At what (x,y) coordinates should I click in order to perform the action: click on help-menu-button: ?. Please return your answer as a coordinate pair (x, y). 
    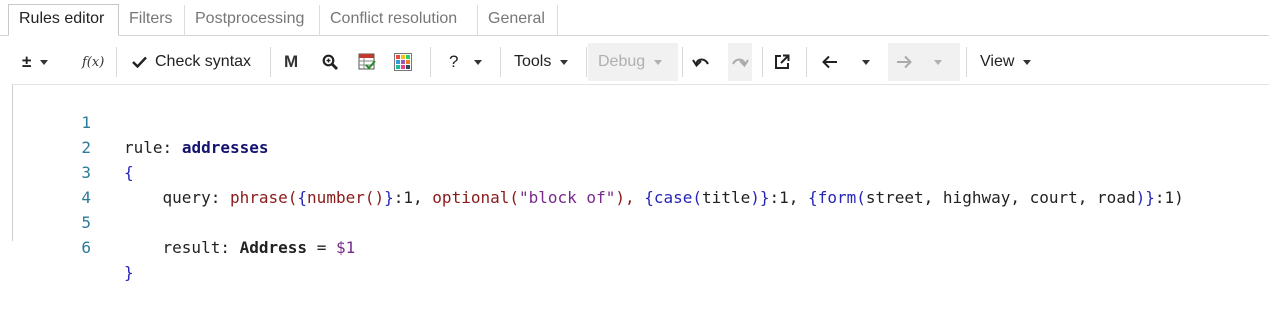
    Looking at the image, I should click on (466, 62).